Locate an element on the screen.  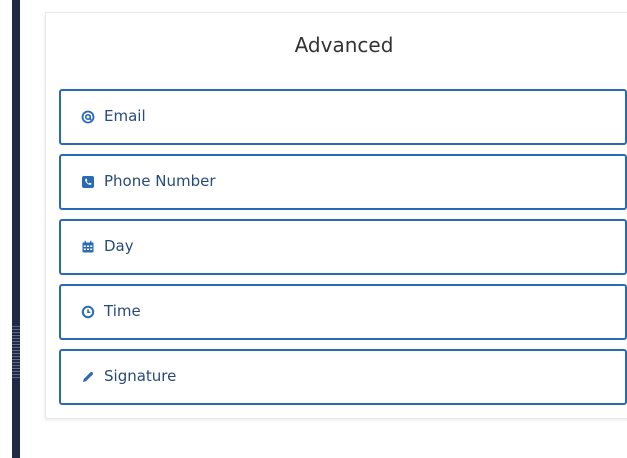
field-label: Day is located at coordinates (119, 246).